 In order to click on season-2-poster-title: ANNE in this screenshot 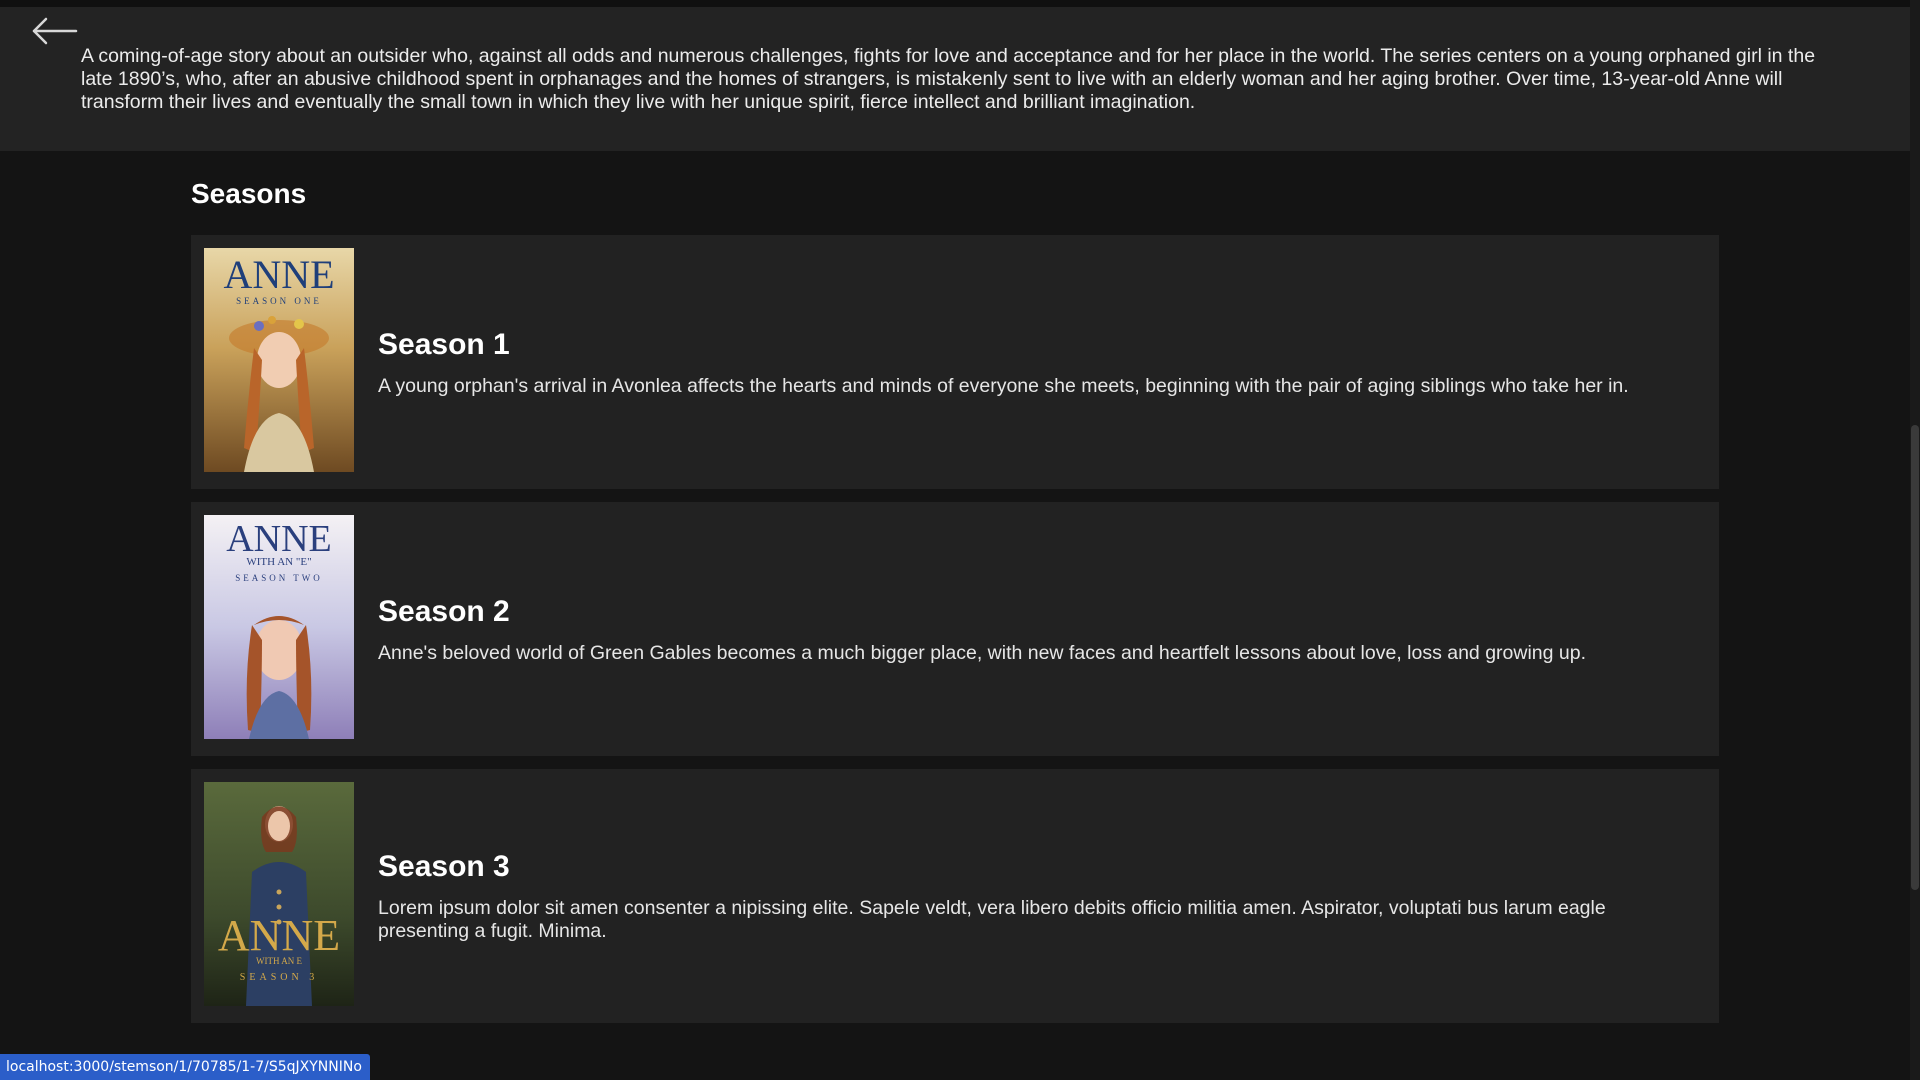, I will do `click(279, 539)`.